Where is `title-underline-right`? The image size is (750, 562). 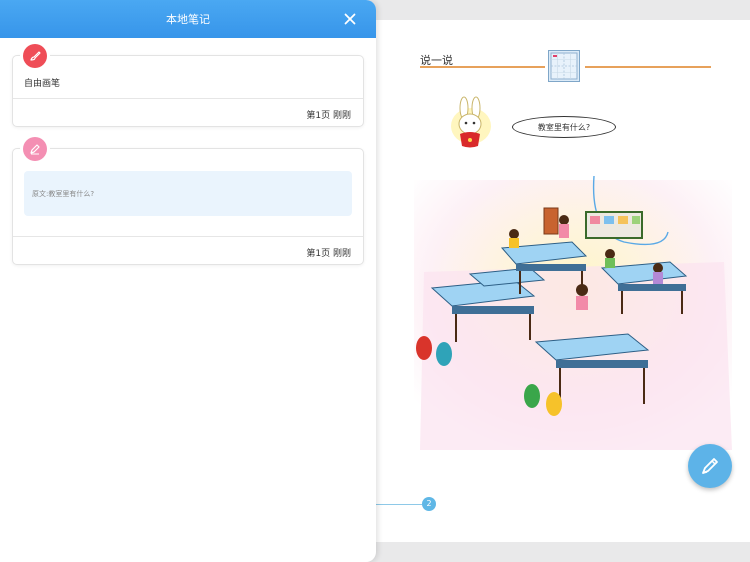 title-underline-right is located at coordinates (648, 67).